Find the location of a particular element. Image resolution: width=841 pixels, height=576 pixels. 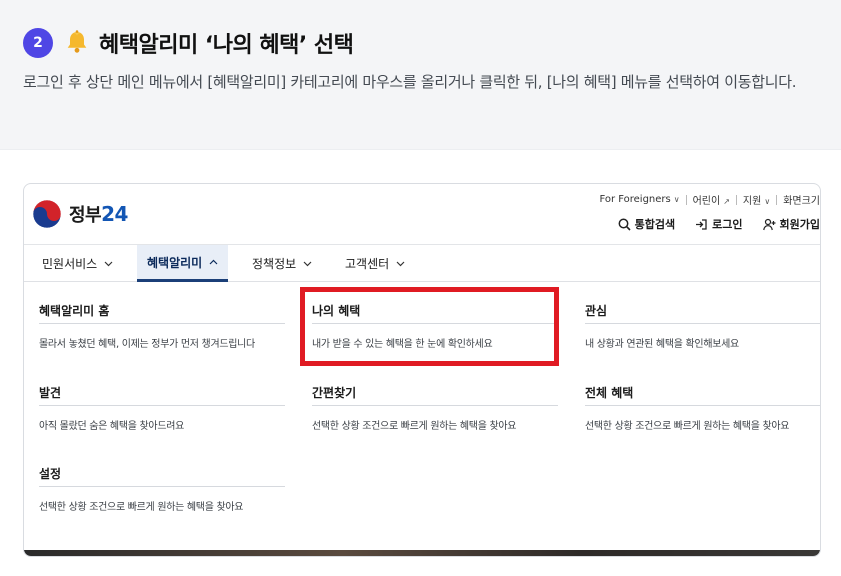

bell-icon is located at coordinates (77, 41).